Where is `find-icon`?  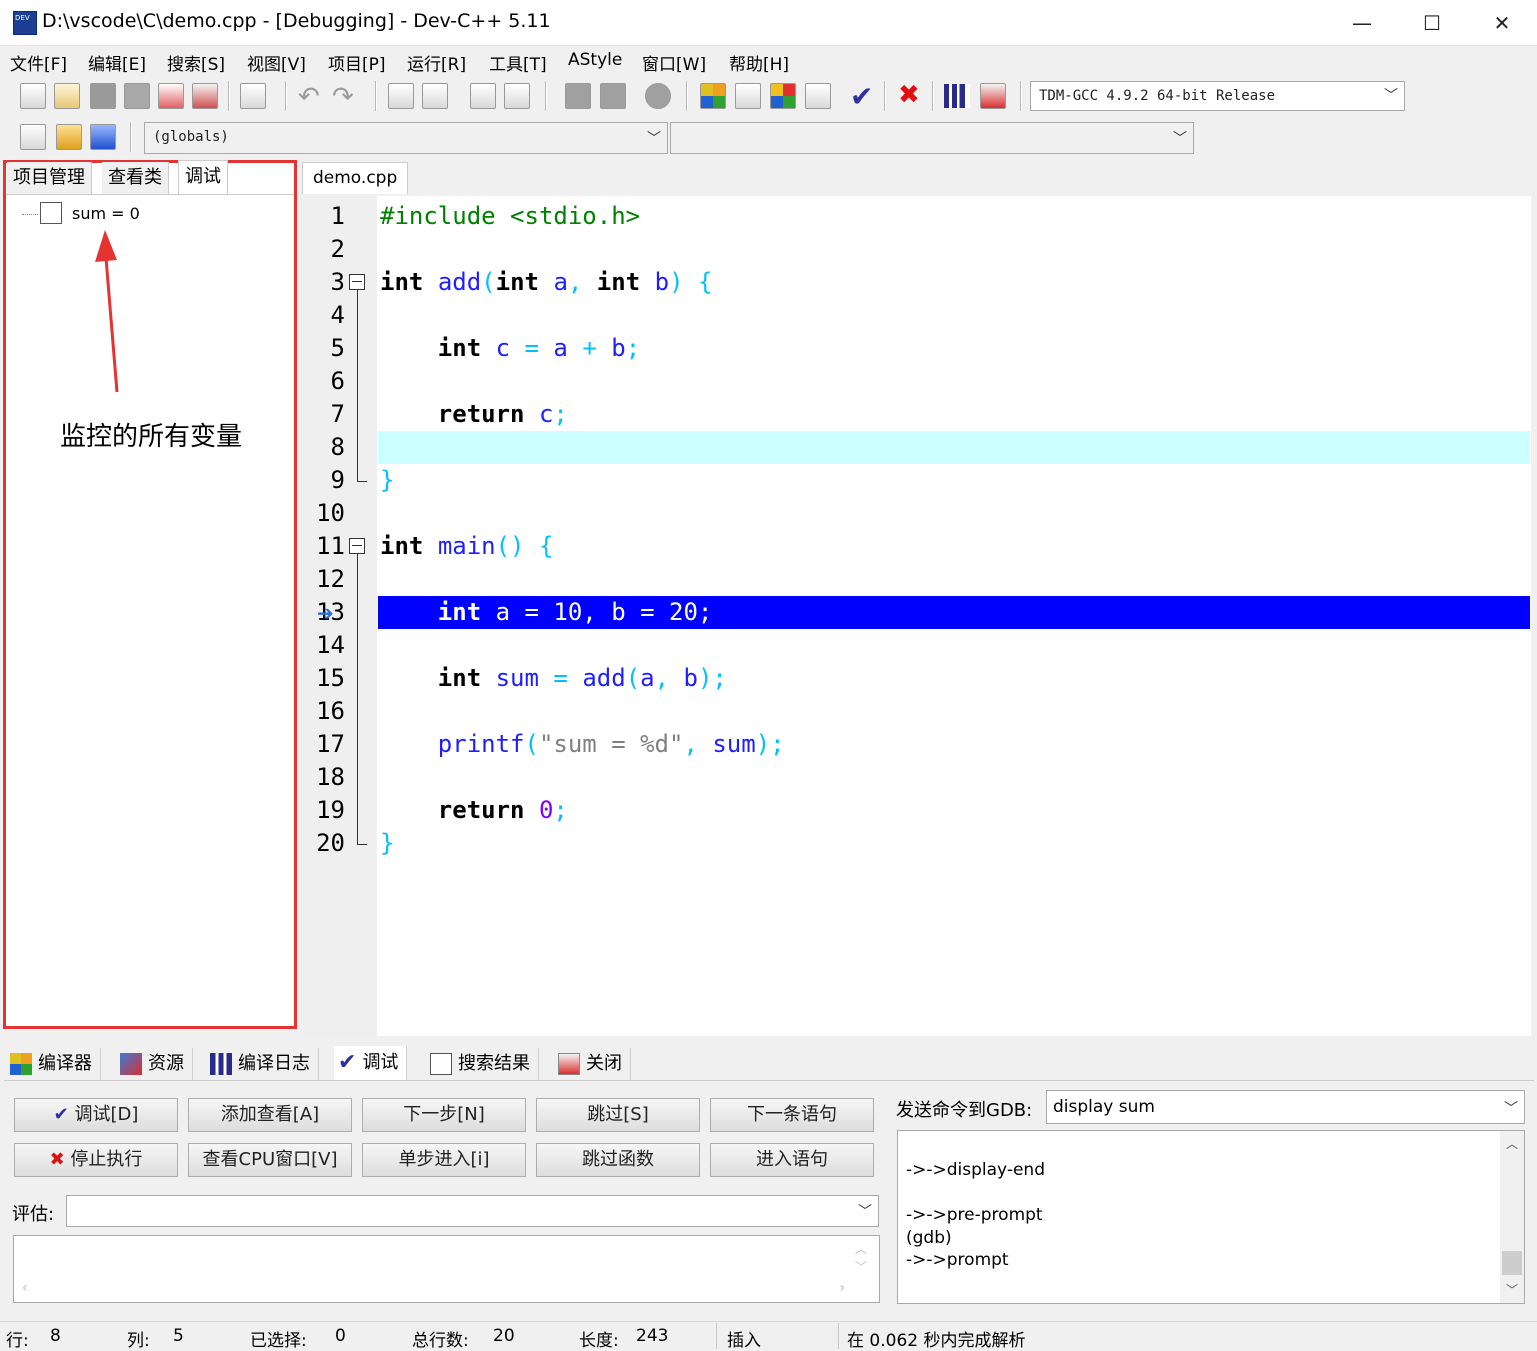 find-icon is located at coordinates (401, 96).